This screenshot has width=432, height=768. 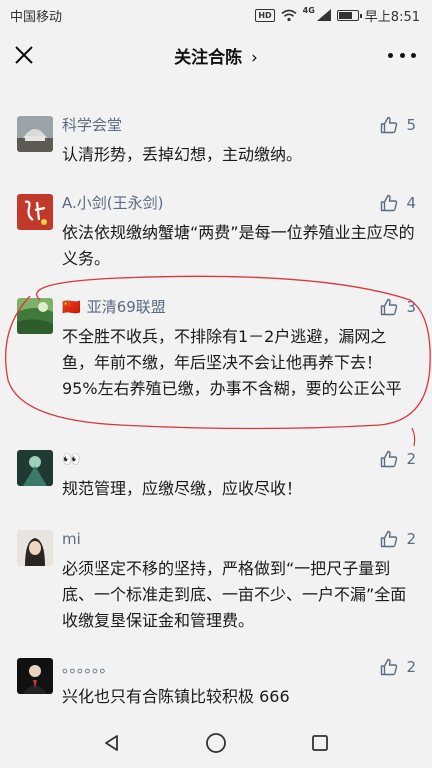 I want to click on like-count: 4, so click(x=411, y=203).